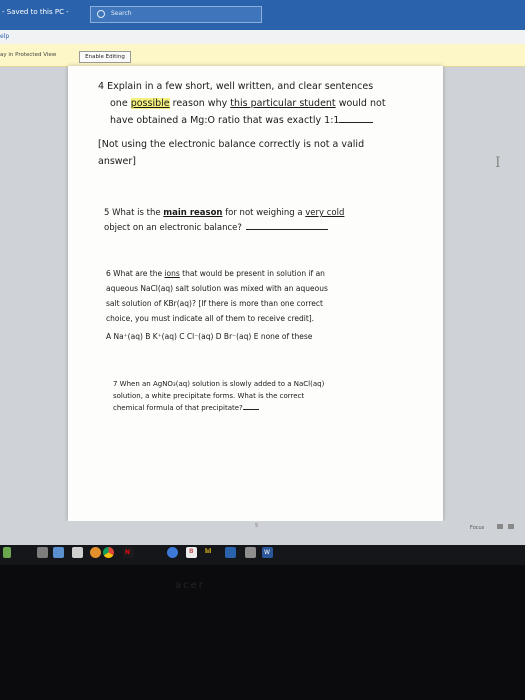 The image size is (525, 700). I want to click on read-mode-icon, so click(500, 526).